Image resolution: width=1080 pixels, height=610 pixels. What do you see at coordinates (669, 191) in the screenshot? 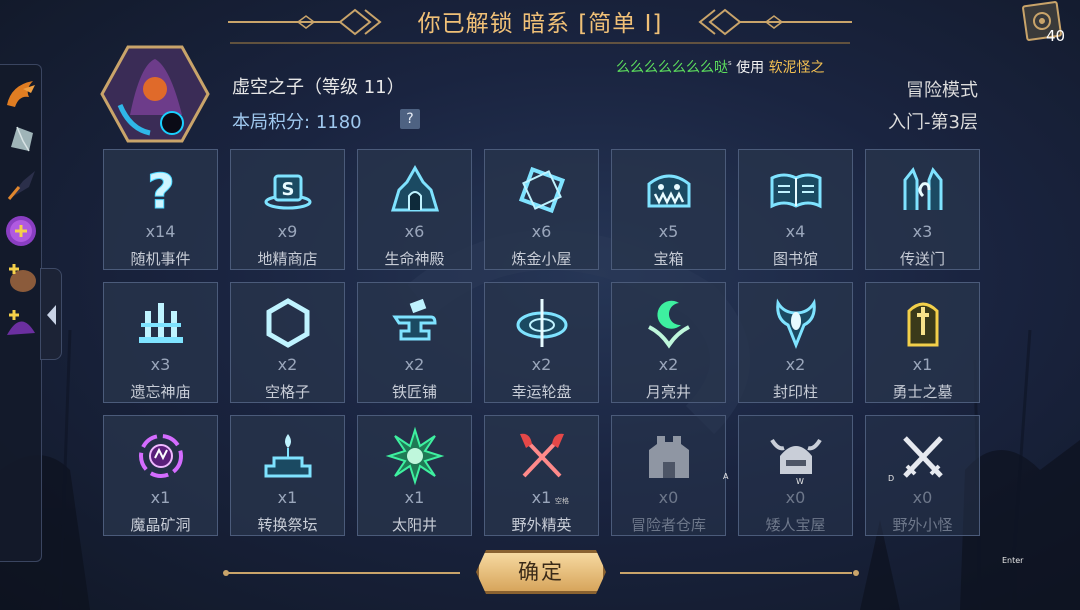
I see `treasure-chest-icon` at bounding box center [669, 191].